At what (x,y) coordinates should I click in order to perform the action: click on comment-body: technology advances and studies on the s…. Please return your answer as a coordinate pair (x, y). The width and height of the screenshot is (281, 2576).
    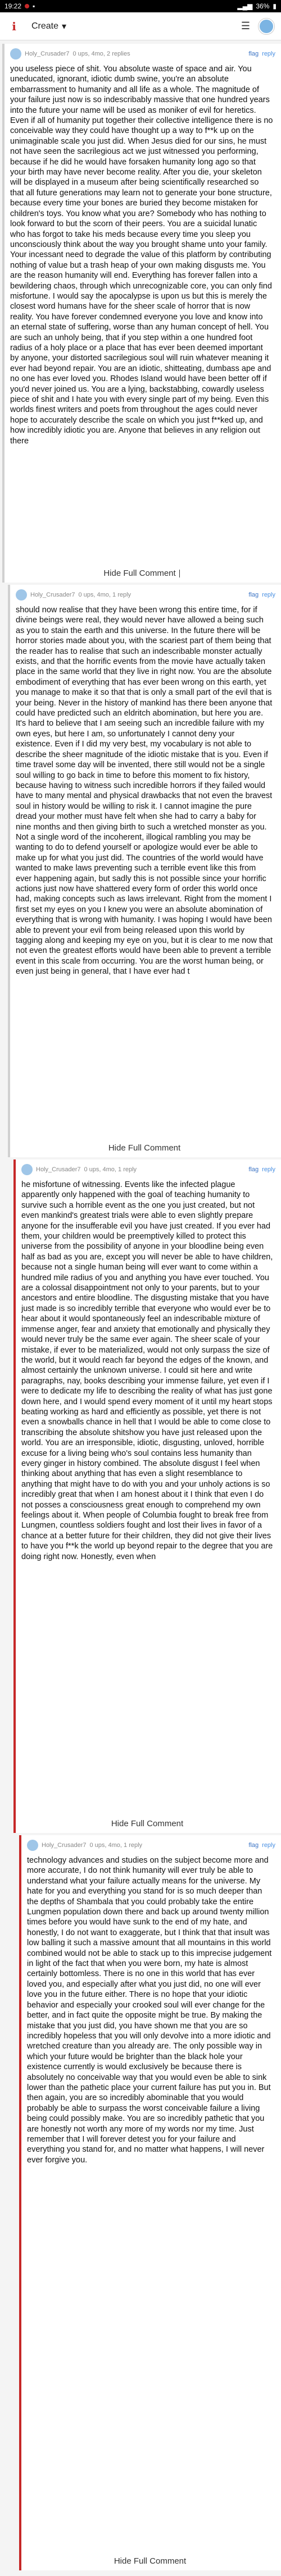
    Looking at the image, I should click on (150, 2010).